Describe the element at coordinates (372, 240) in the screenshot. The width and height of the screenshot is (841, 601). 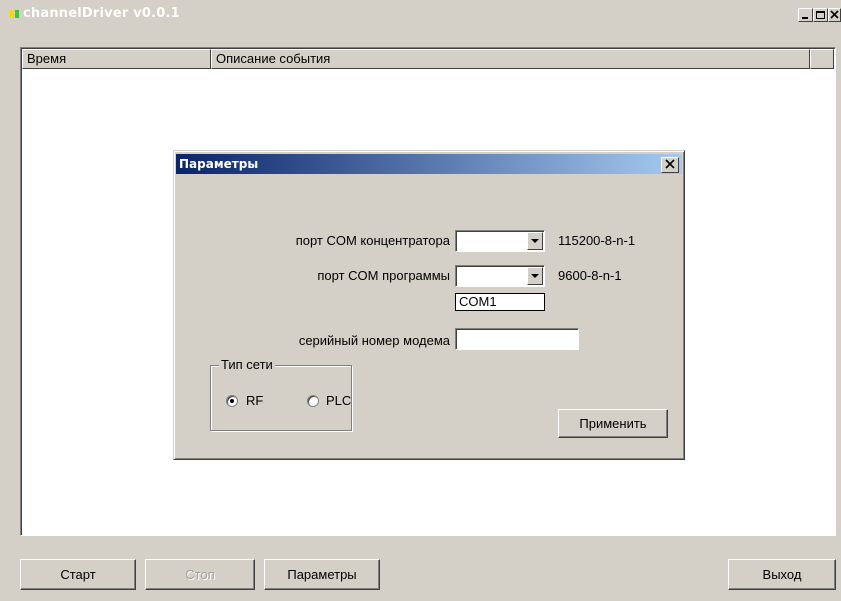
I see `hub-port-label: порт COM концентратора` at that location.